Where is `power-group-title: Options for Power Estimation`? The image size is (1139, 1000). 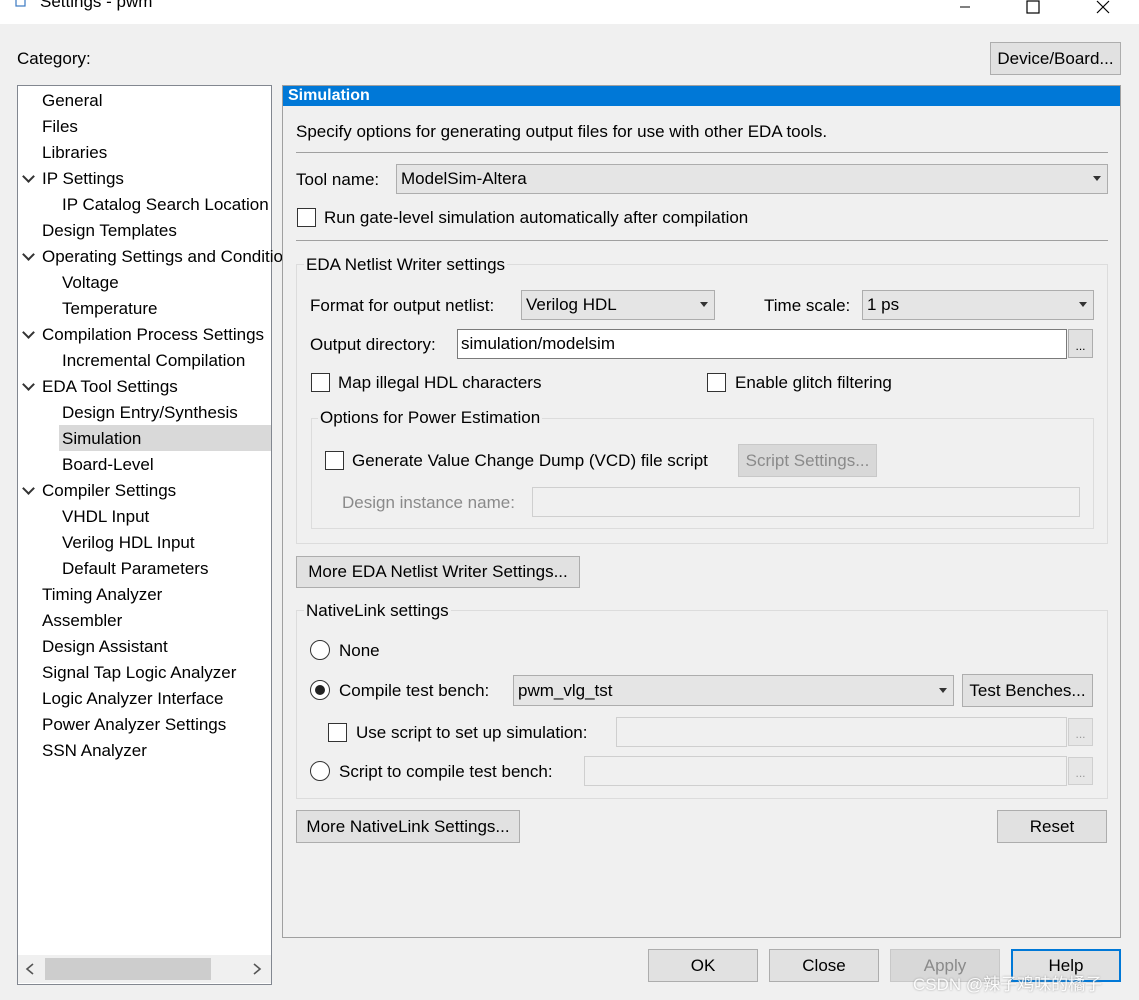 power-group-title: Options for Power Estimation is located at coordinates (430, 418).